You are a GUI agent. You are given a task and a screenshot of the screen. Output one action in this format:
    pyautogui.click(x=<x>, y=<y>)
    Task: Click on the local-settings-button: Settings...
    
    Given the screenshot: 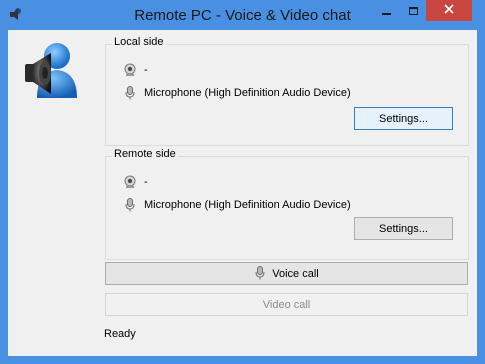 What is the action you would take?
    pyautogui.click(x=403, y=118)
    